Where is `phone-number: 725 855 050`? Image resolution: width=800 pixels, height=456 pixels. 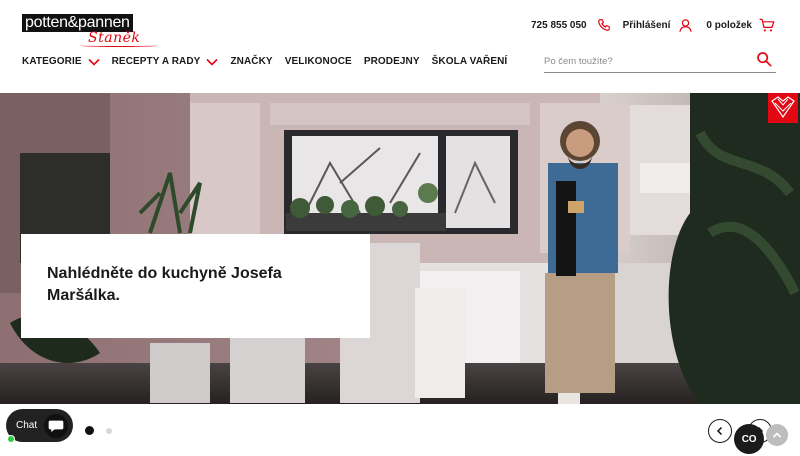
phone-number: 725 855 050 is located at coordinates (559, 25).